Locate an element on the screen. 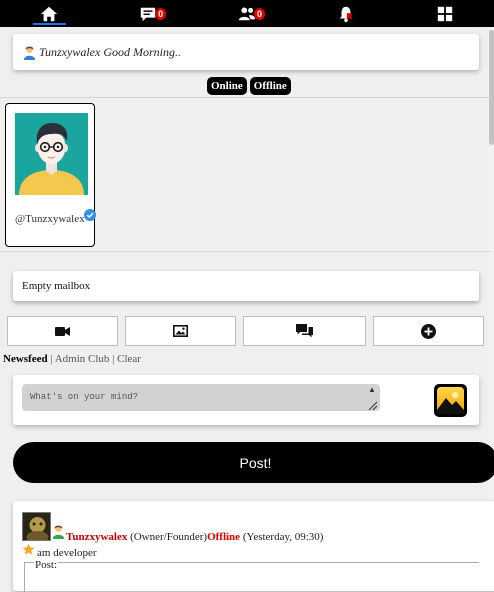 The width and height of the screenshot is (494, 592). chat-icon is located at coordinates (304, 330).